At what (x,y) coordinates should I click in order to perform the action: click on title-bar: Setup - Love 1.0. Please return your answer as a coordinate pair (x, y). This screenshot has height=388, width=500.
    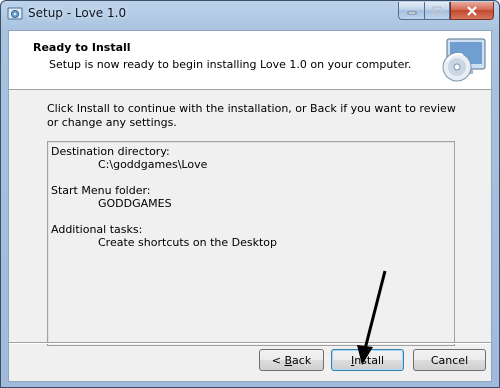
    Looking at the image, I should click on (250, 15).